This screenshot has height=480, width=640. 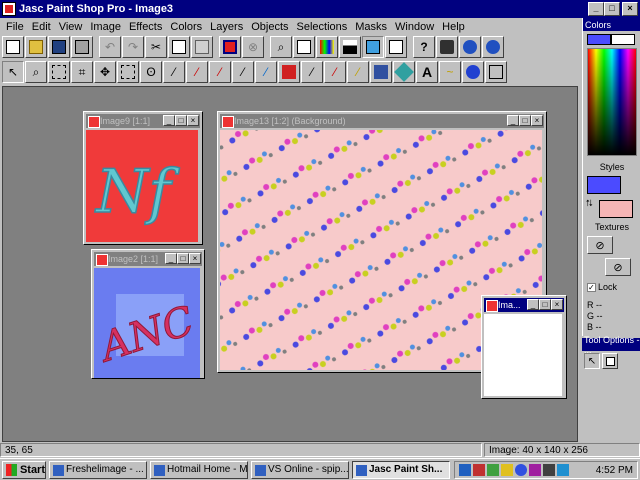 I want to click on cut-icon: ✂, so click(x=156, y=47).